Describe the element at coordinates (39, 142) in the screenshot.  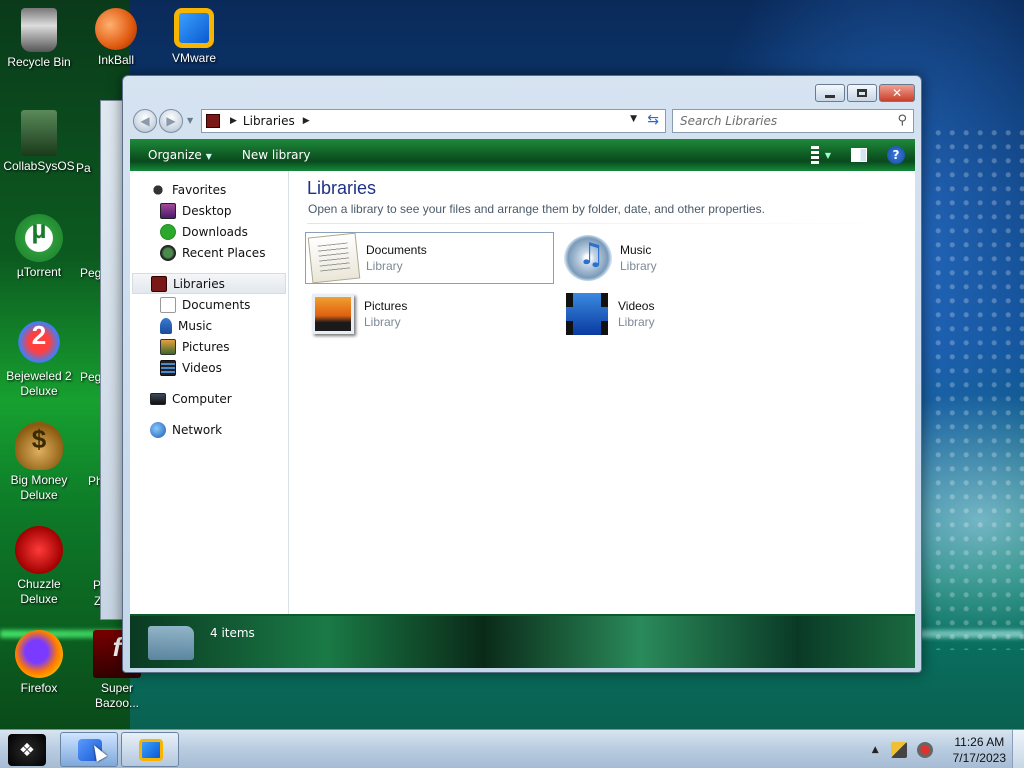
I see `desktop-icon-collabsysos: CollabSysOS` at that location.